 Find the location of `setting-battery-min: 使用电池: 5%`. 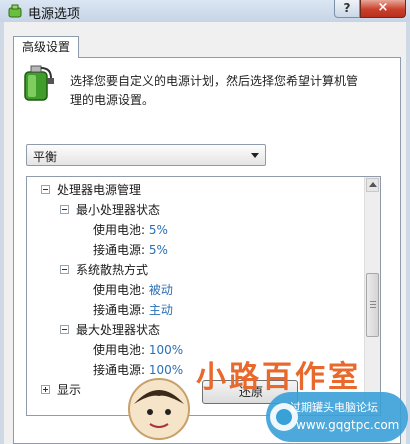

setting-battery-min: 使用电池: 5% is located at coordinates (130, 230).